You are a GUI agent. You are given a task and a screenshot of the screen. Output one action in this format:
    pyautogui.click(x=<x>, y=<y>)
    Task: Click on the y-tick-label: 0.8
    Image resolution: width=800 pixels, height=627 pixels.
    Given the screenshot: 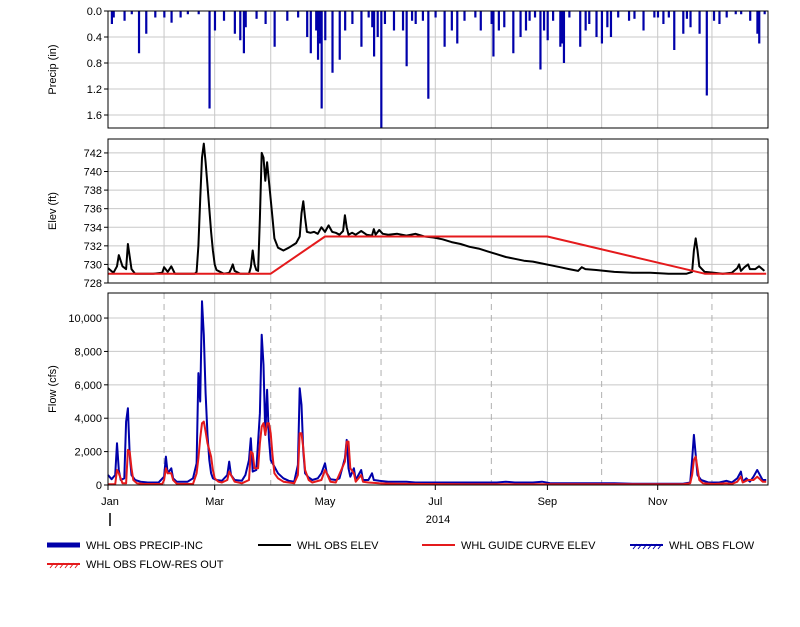 What is the action you would take?
    pyautogui.click(x=94, y=64)
    